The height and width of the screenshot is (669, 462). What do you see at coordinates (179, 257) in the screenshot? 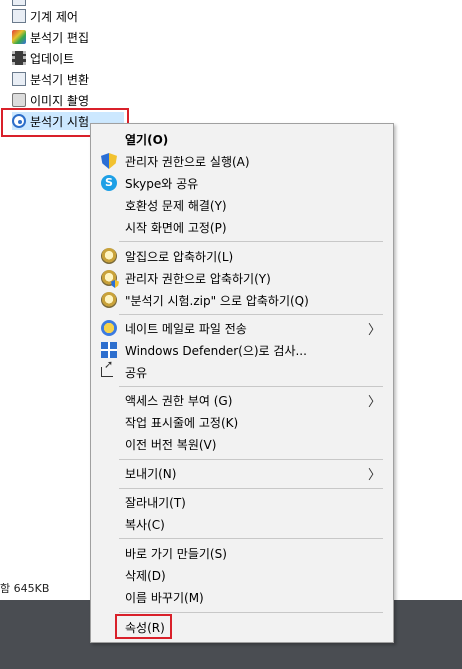
I see `menu-label: 알집으로 압축하기(L)` at bounding box center [179, 257].